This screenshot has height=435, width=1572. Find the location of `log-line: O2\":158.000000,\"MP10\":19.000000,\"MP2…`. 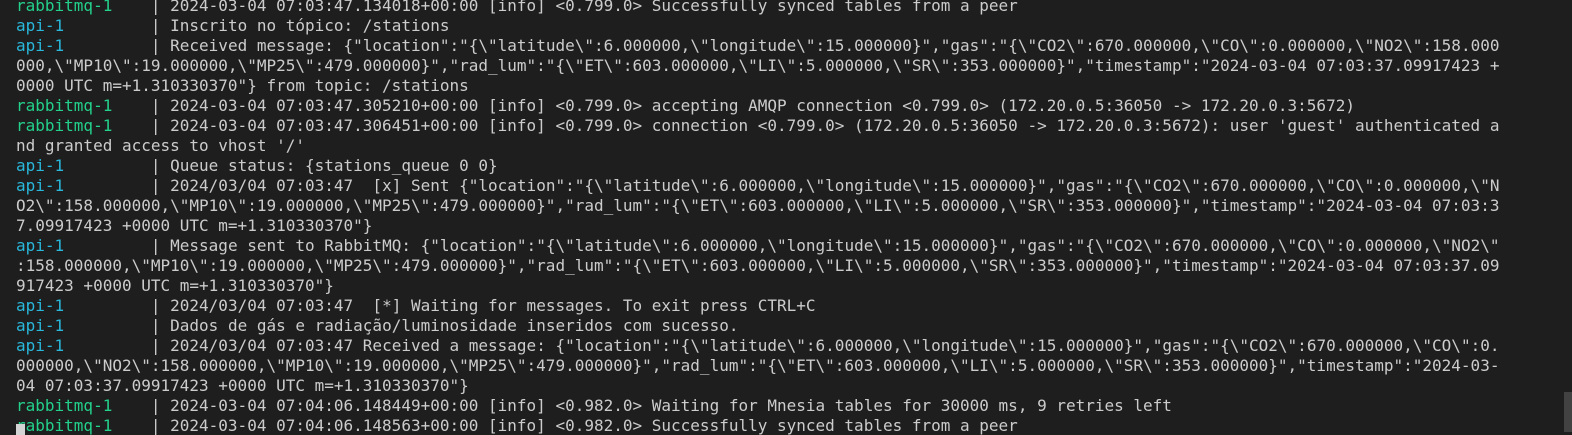

log-line: O2\":158.000000,\"MP10\":19.000000,\"MP2… is located at coordinates (786, 206).